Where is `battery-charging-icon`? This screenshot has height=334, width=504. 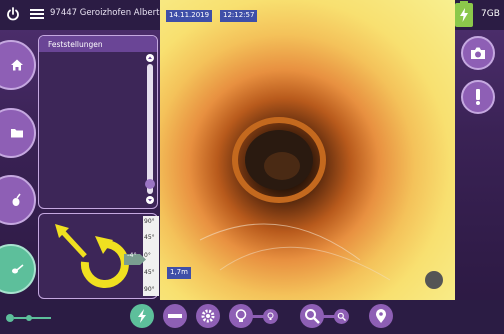
battery-charging-icon is located at coordinates (464, 14).